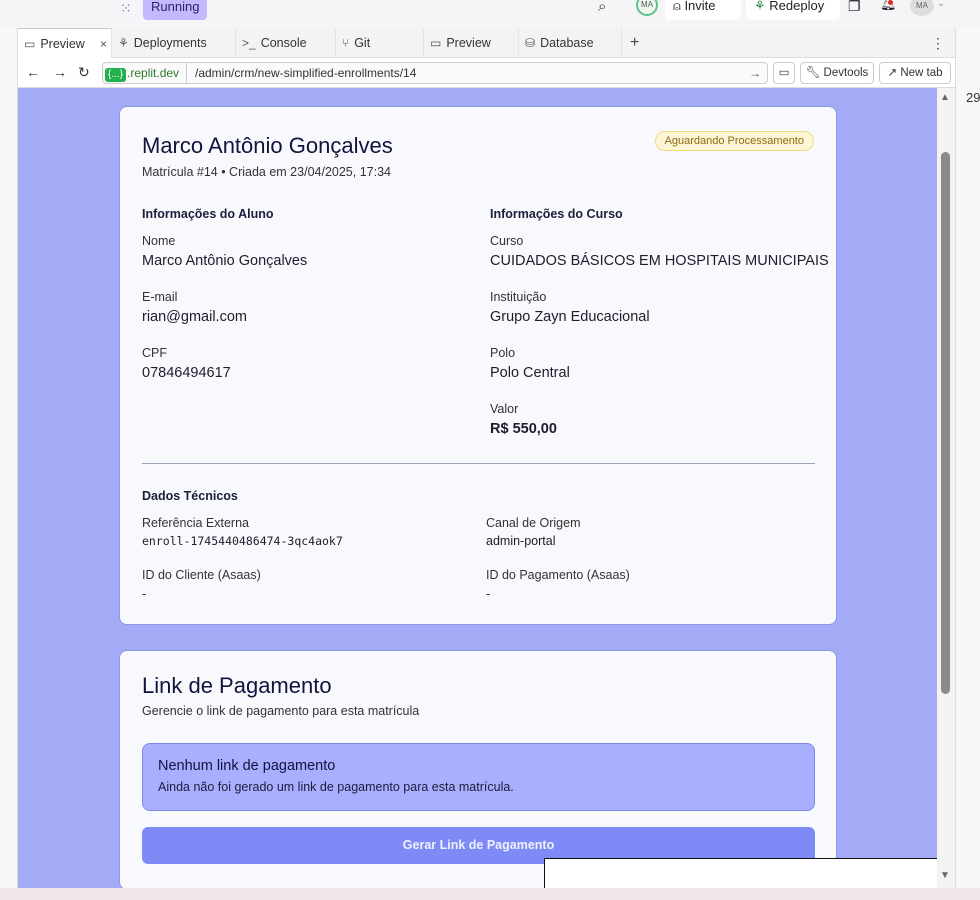  What do you see at coordinates (9, 464) in the screenshot?
I see `left-panel-edge` at bounding box center [9, 464].